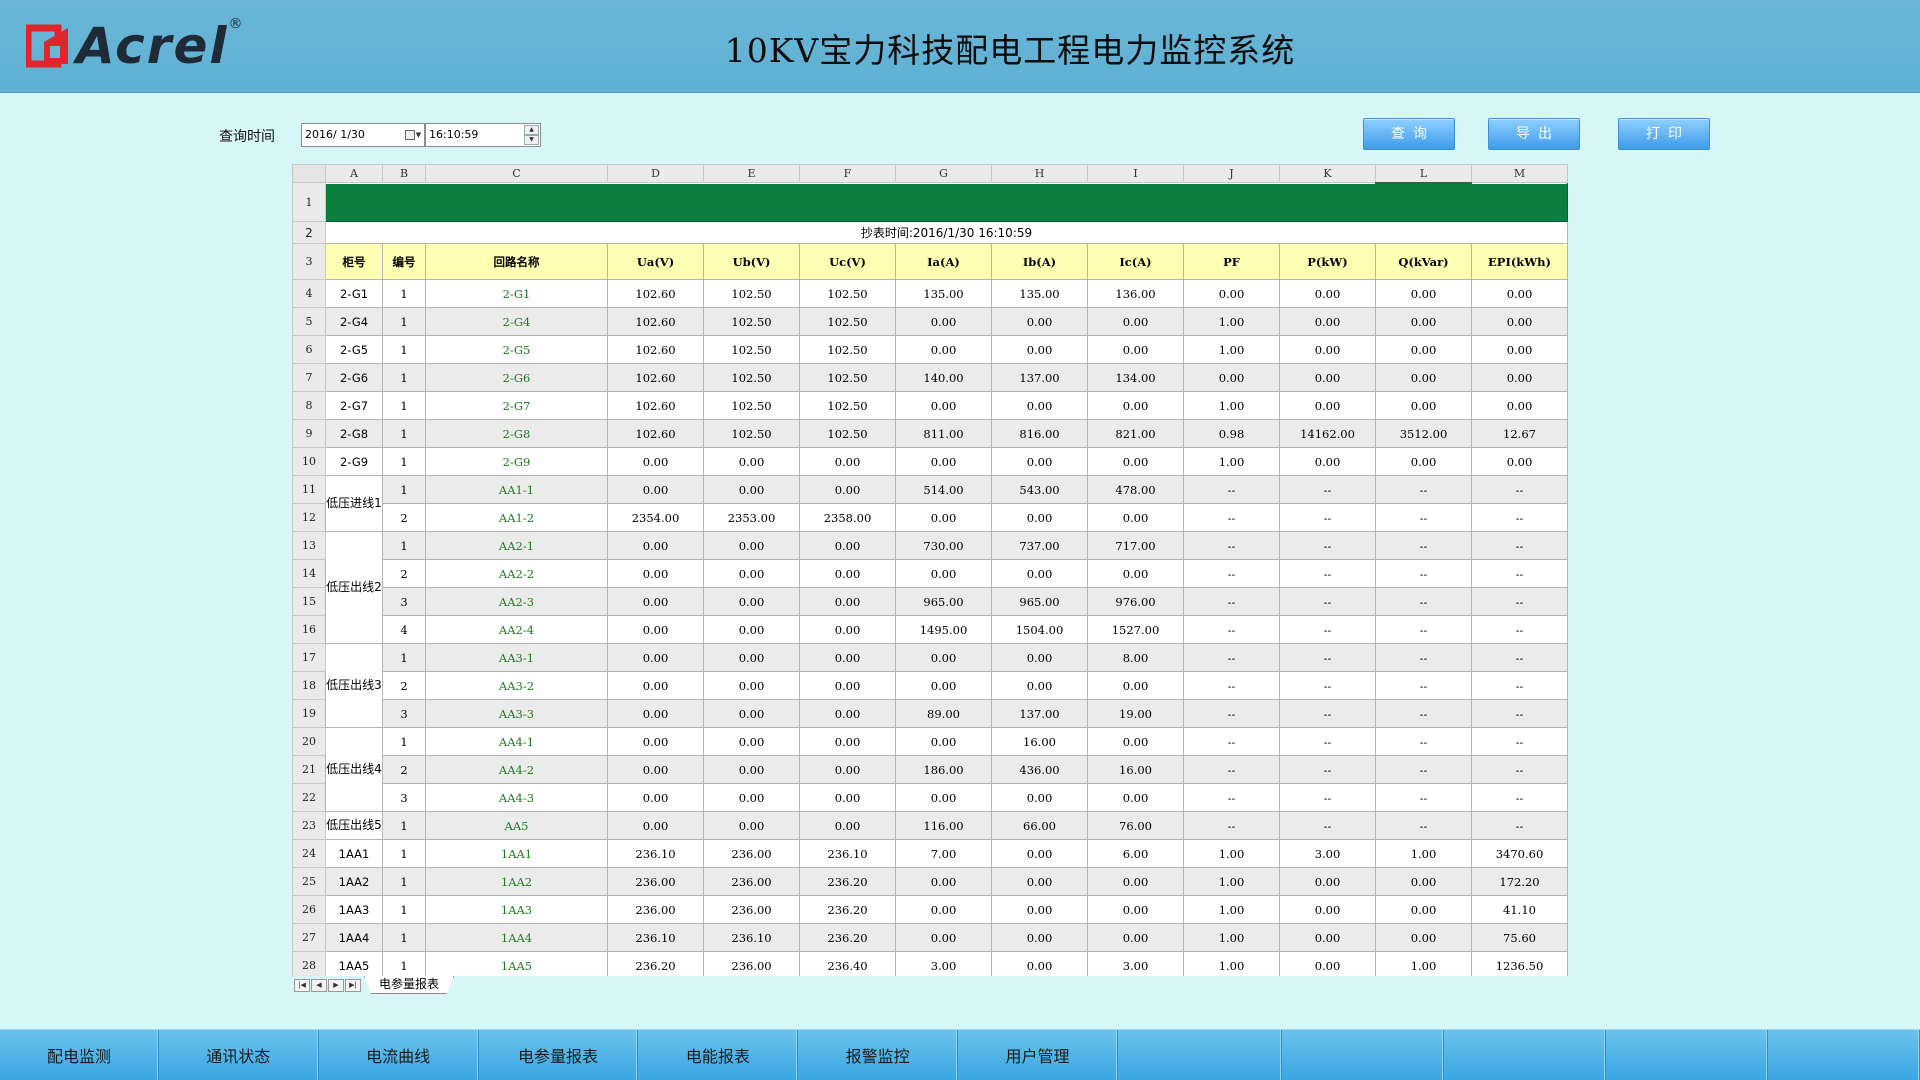 Image resolution: width=1920 pixels, height=1080 pixels. I want to click on row-number: 3, so click(309, 261).